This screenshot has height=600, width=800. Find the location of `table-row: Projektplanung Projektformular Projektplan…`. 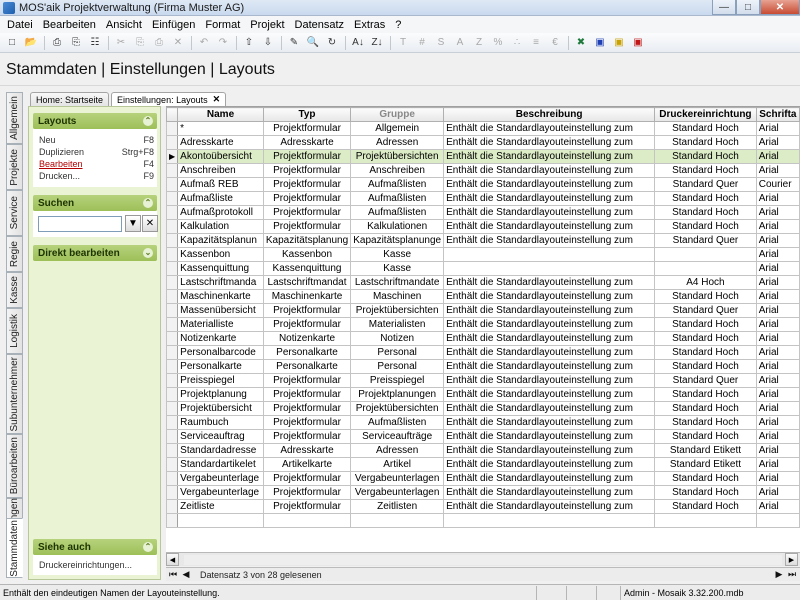

table-row: Projektplanung Projektformular Projektplan… is located at coordinates (483, 394).